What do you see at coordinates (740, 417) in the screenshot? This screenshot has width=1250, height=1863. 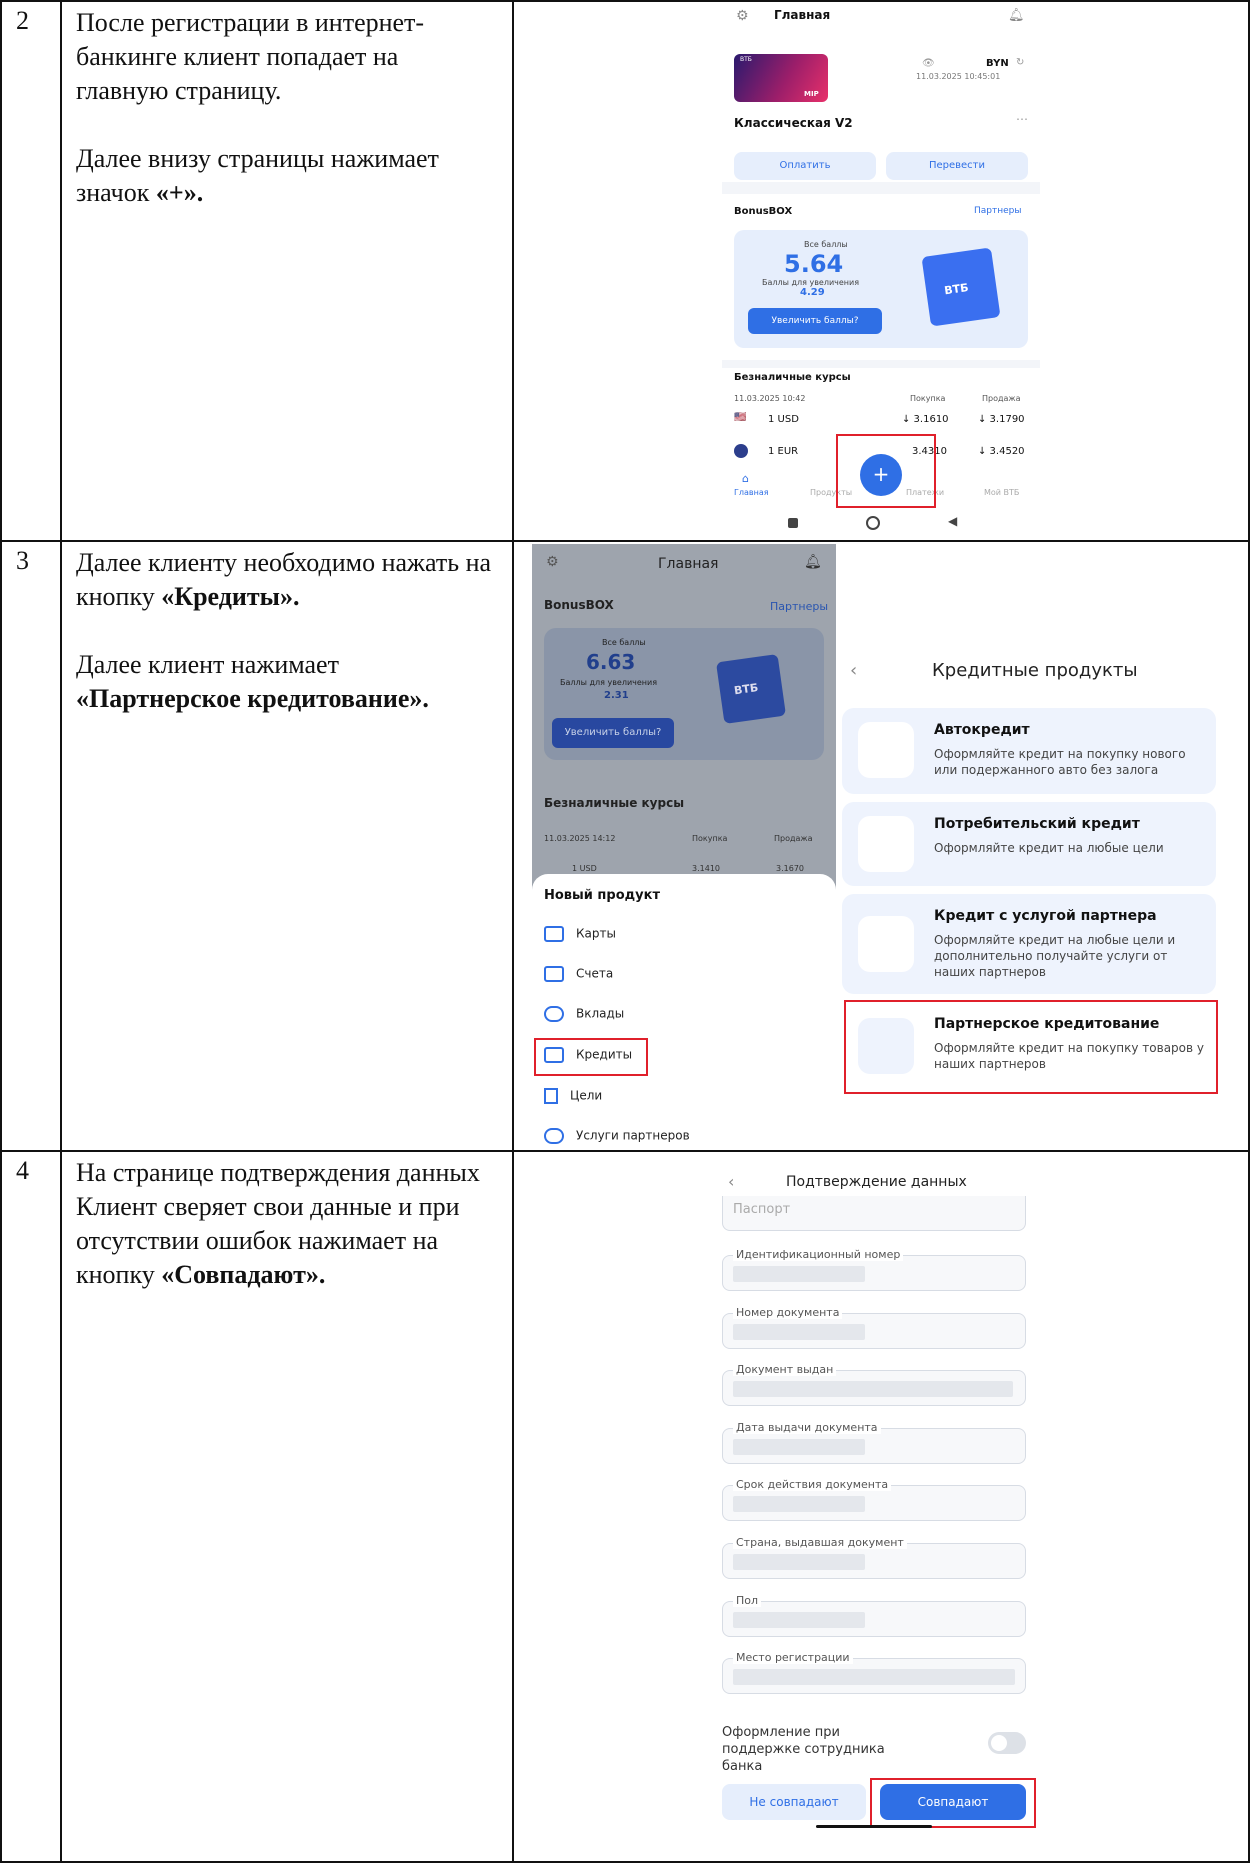 I see `us-flag-icon: 🇺🇸` at bounding box center [740, 417].